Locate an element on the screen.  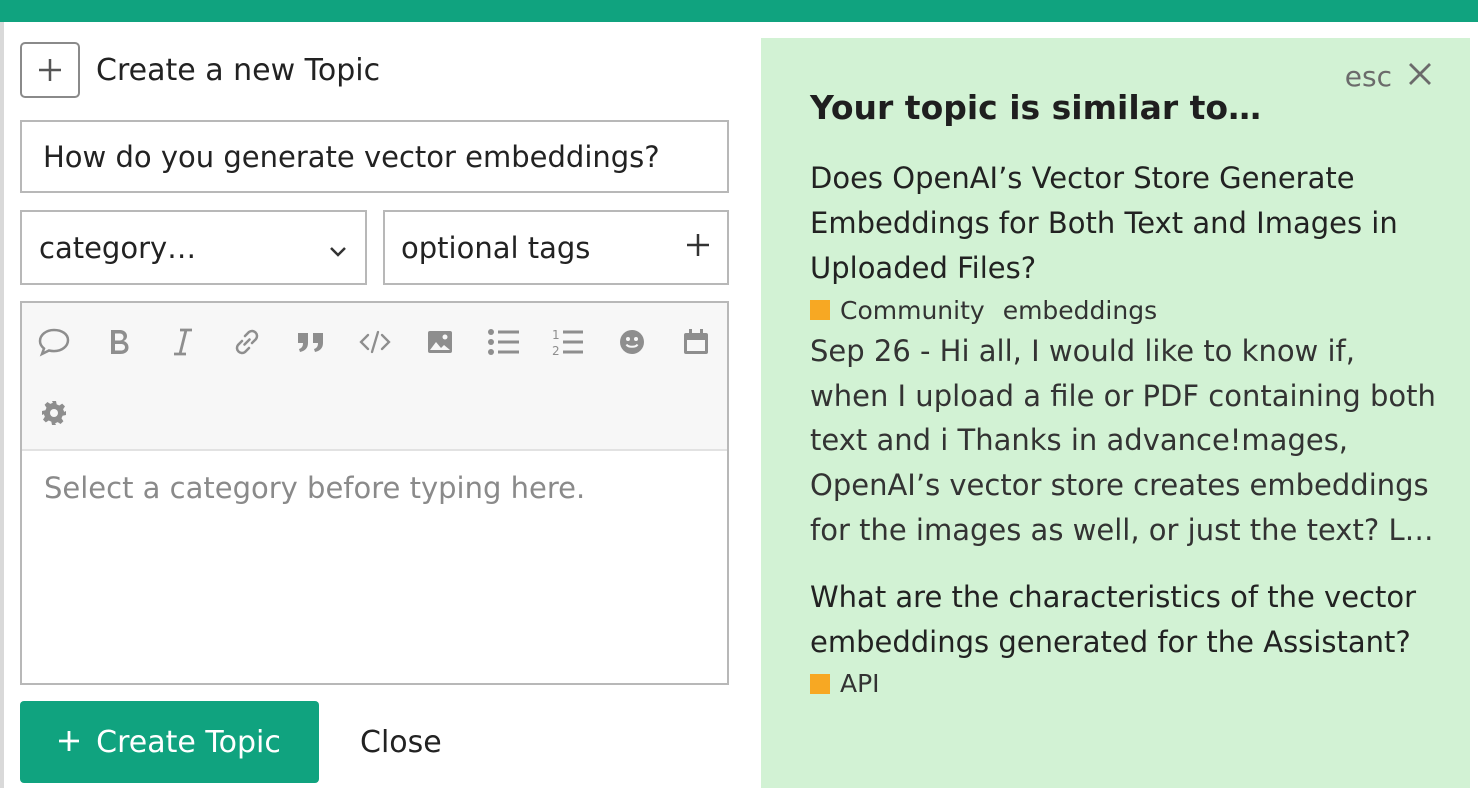
code-icon is located at coordinates (375, 342).